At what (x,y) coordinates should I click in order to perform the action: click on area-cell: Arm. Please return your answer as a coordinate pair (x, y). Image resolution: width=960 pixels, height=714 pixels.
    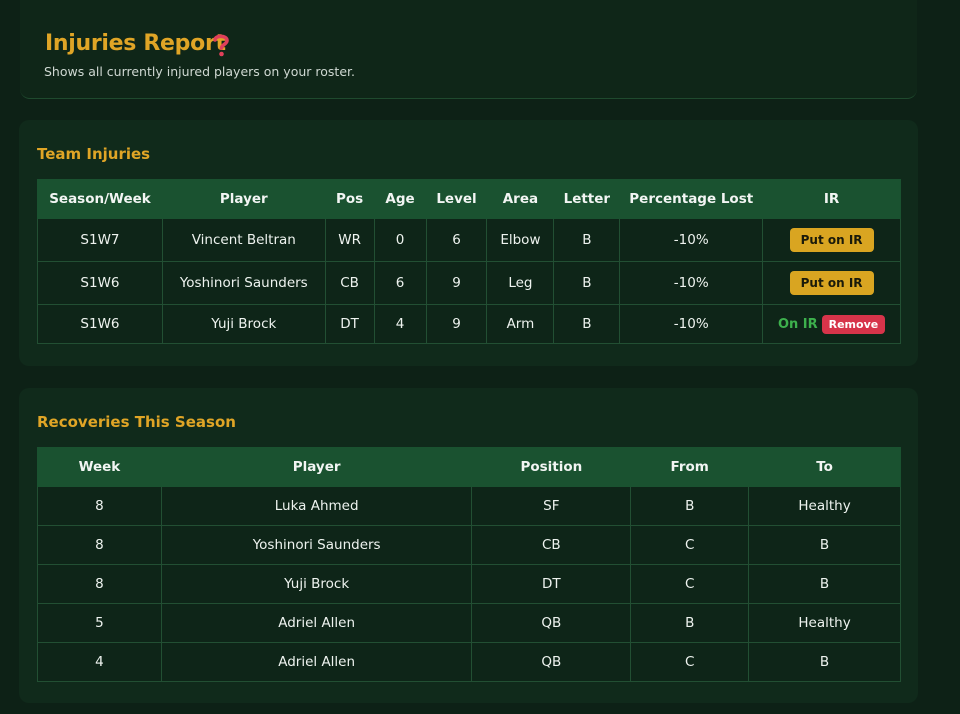
    Looking at the image, I should click on (520, 324).